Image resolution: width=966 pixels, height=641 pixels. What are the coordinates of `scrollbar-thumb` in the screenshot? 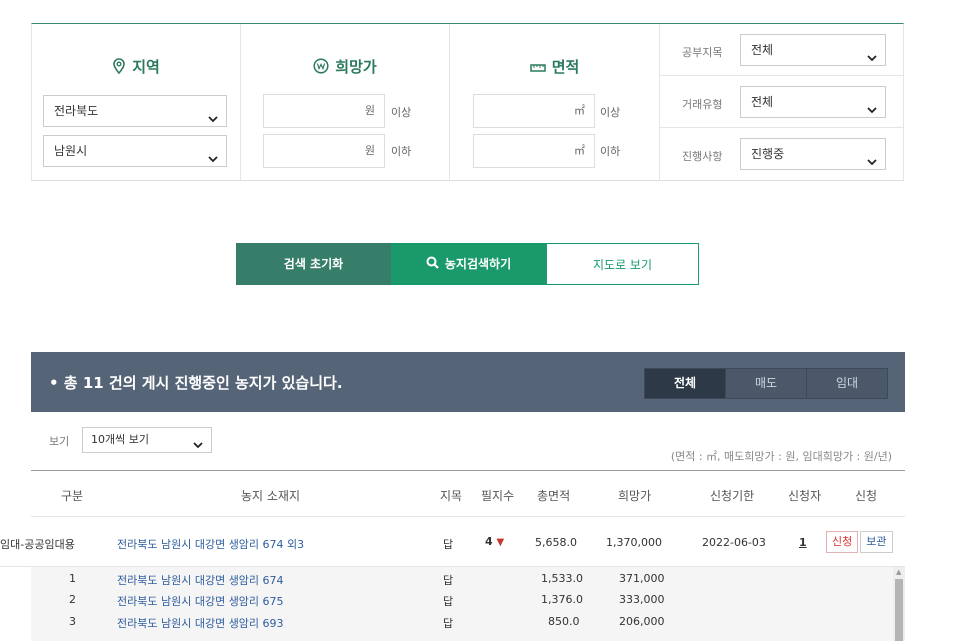 It's located at (899, 610).